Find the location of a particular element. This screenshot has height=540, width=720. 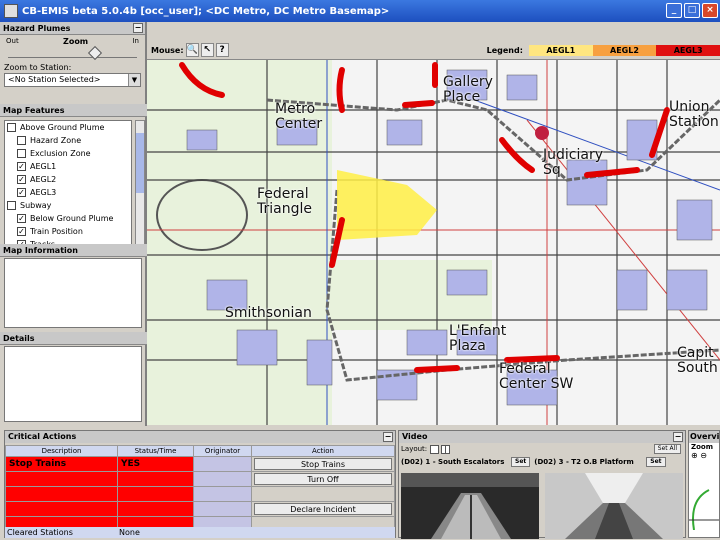

legend-aegl1: AEGL1 is located at coordinates (560, 50).